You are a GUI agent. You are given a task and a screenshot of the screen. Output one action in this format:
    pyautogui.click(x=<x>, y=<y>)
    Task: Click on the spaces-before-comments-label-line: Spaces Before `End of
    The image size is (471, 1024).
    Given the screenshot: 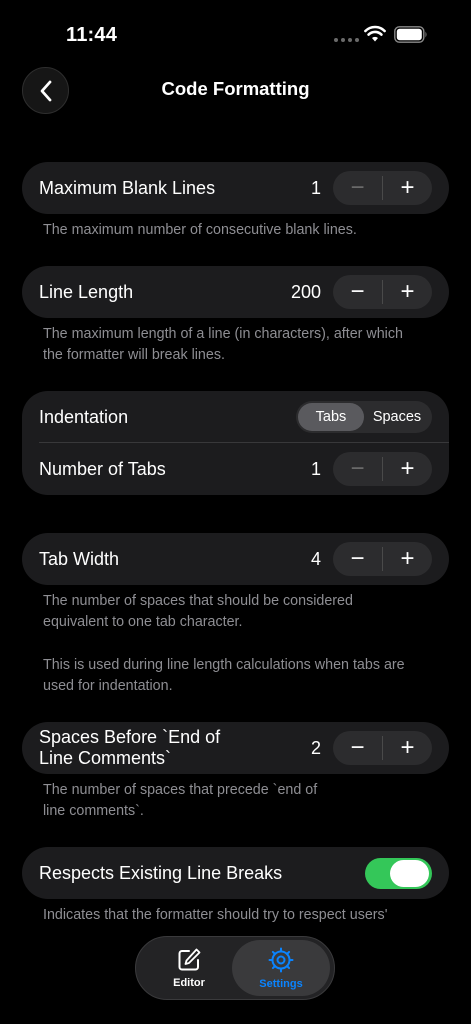 What is the action you would take?
    pyautogui.click(x=130, y=737)
    